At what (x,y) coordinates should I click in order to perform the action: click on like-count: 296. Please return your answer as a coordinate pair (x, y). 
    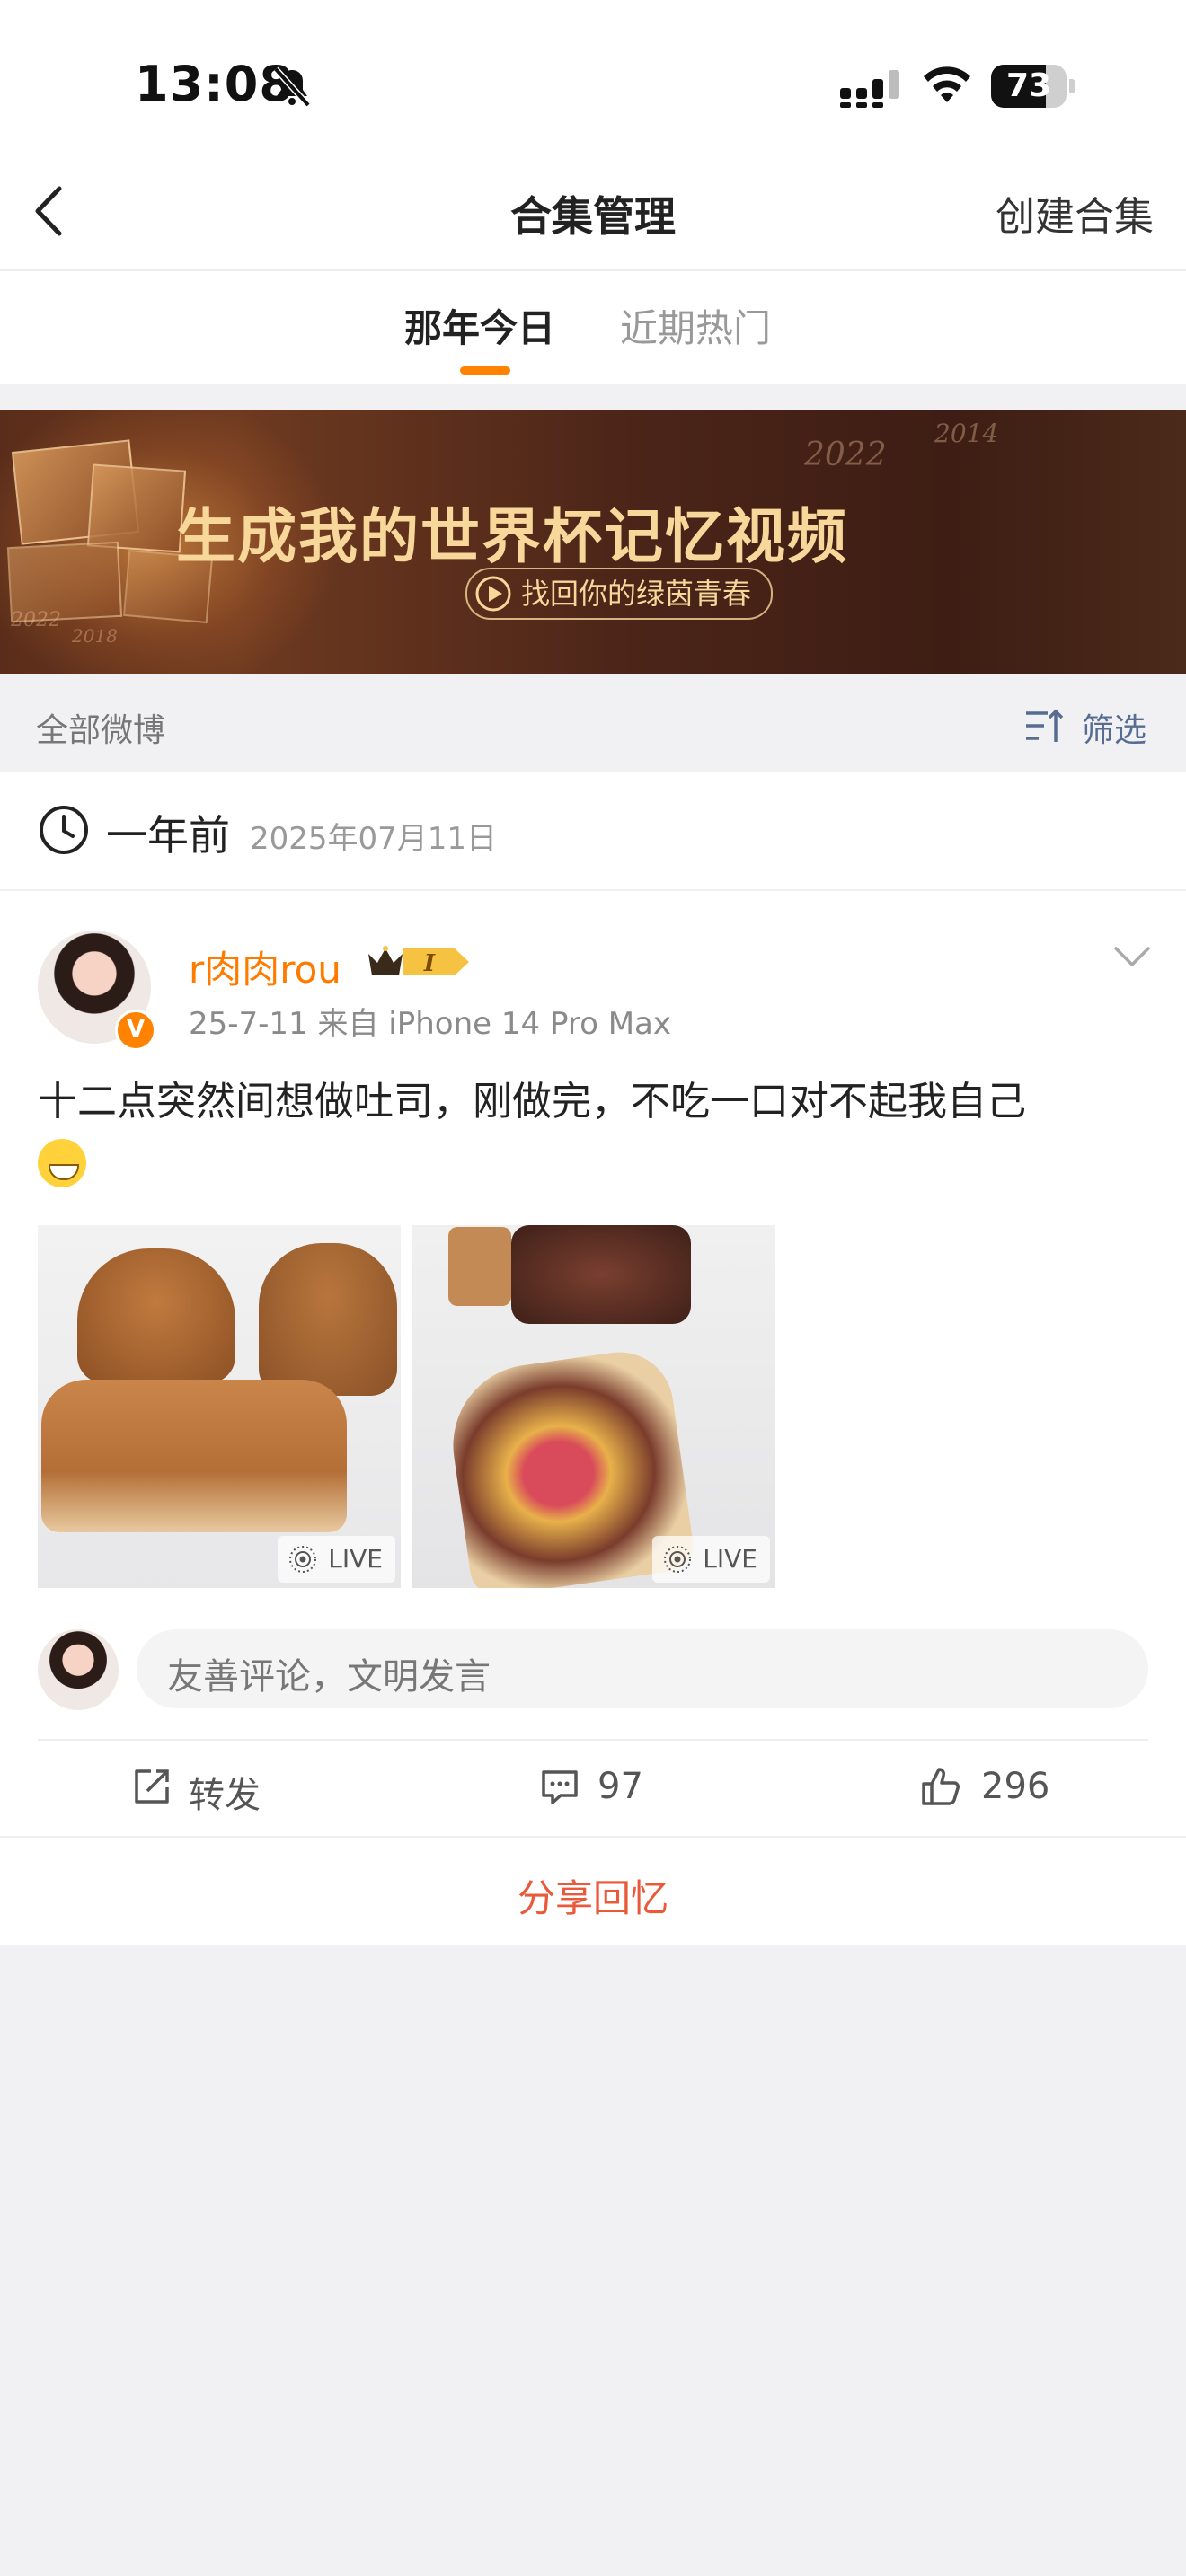
    Looking at the image, I should click on (1015, 1786).